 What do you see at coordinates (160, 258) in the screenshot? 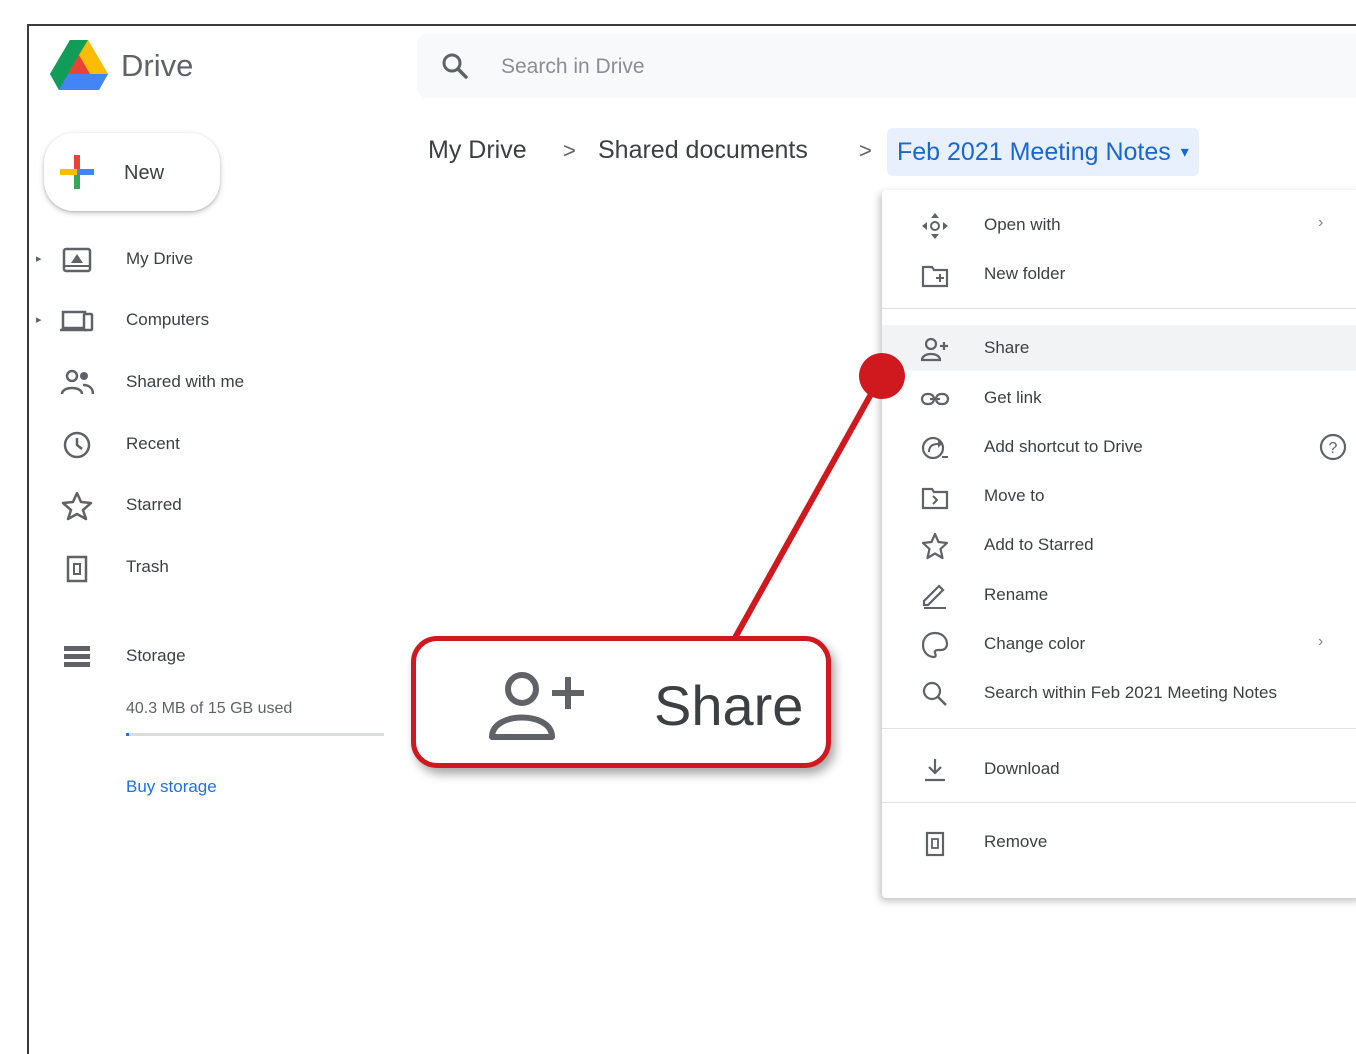
I see `sidebar-item-label: My Drive` at bounding box center [160, 258].